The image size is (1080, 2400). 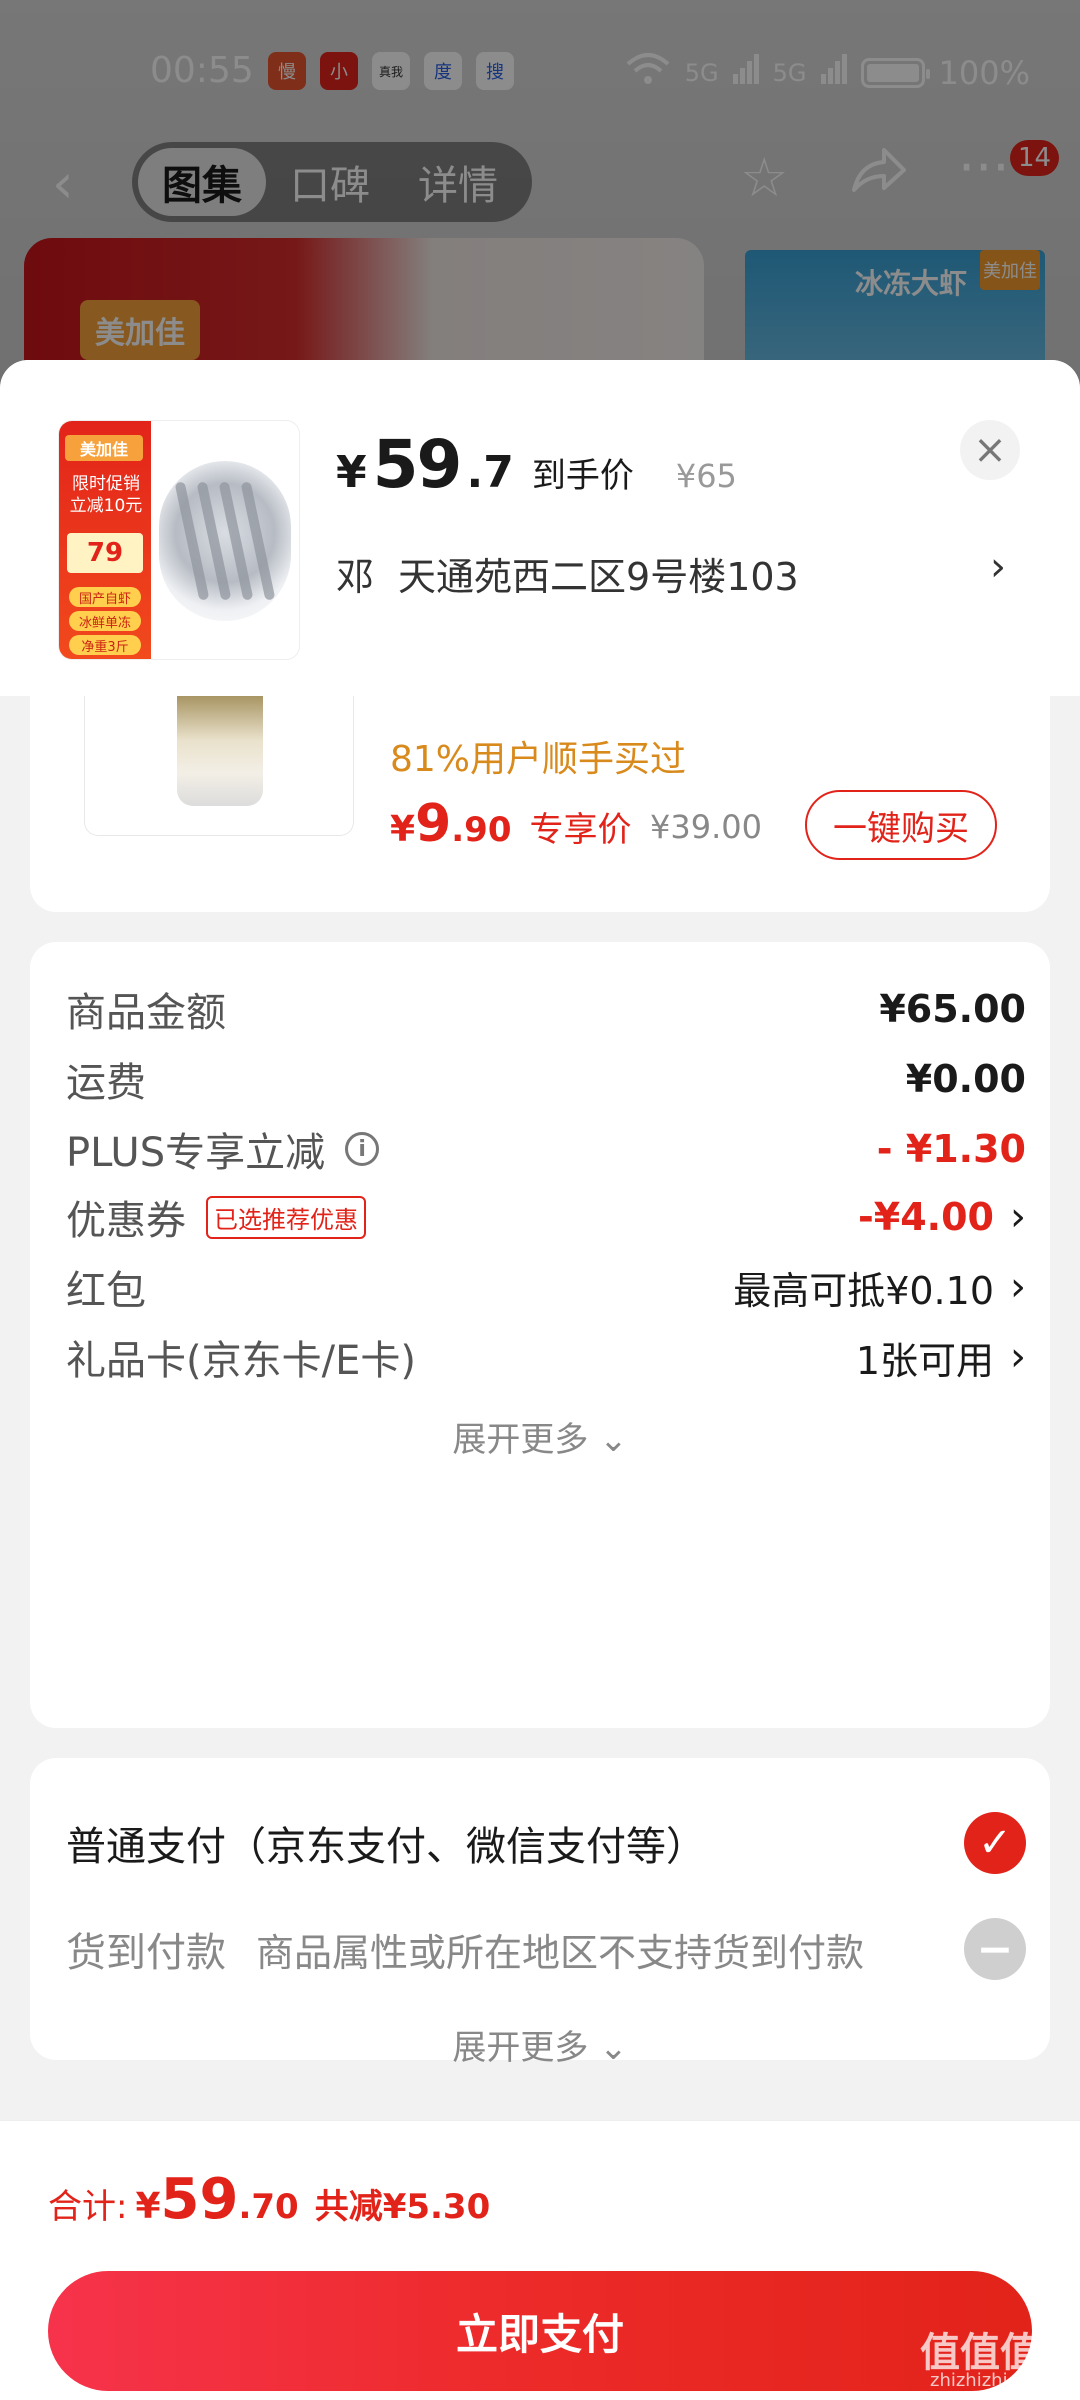 What do you see at coordinates (105, 621) in the screenshot?
I see `thumb-tag: 冰鲜单冻` at bounding box center [105, 621].